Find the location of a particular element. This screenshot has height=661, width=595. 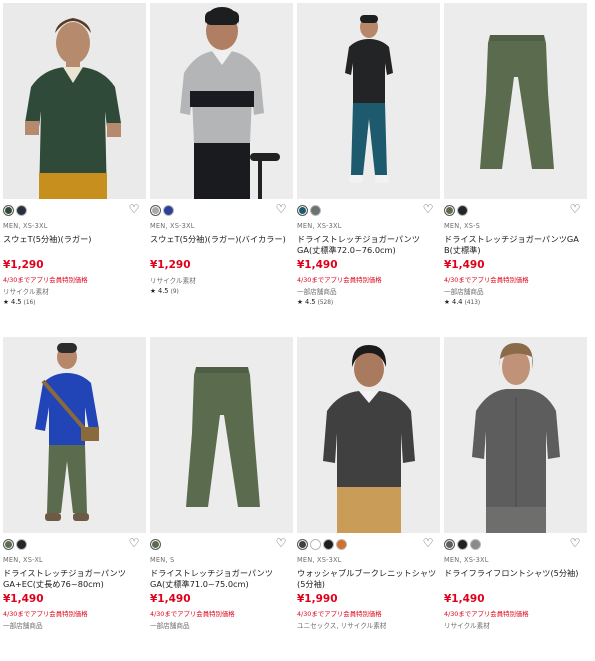

product-name: ウォッシャブルブークレニットシャツ(5分袖) is located at coordinates (368, 579).